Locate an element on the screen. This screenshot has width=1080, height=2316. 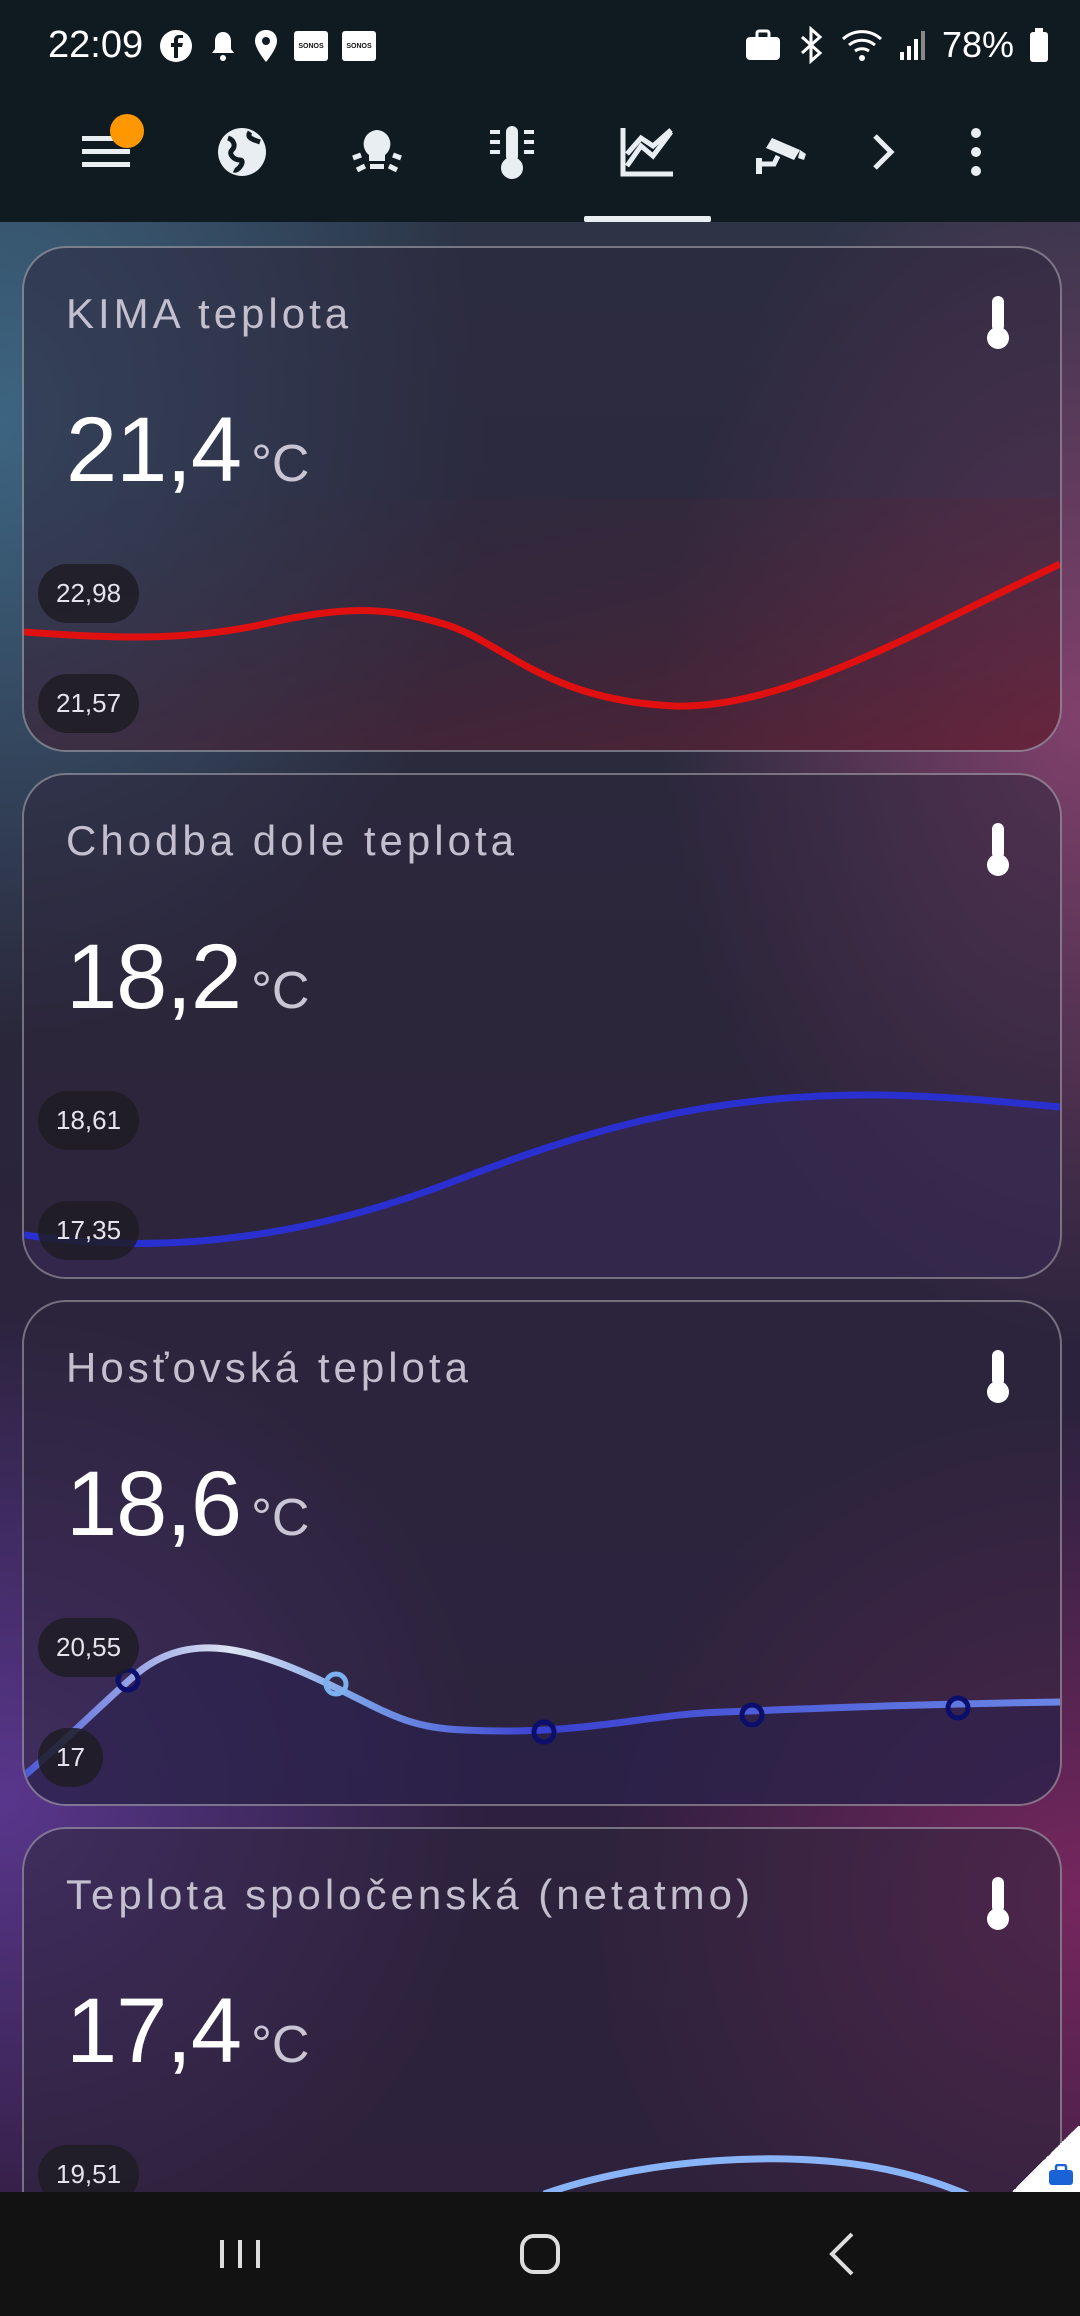
sensor-value: 18,2 is located at coordinates (154, 977).